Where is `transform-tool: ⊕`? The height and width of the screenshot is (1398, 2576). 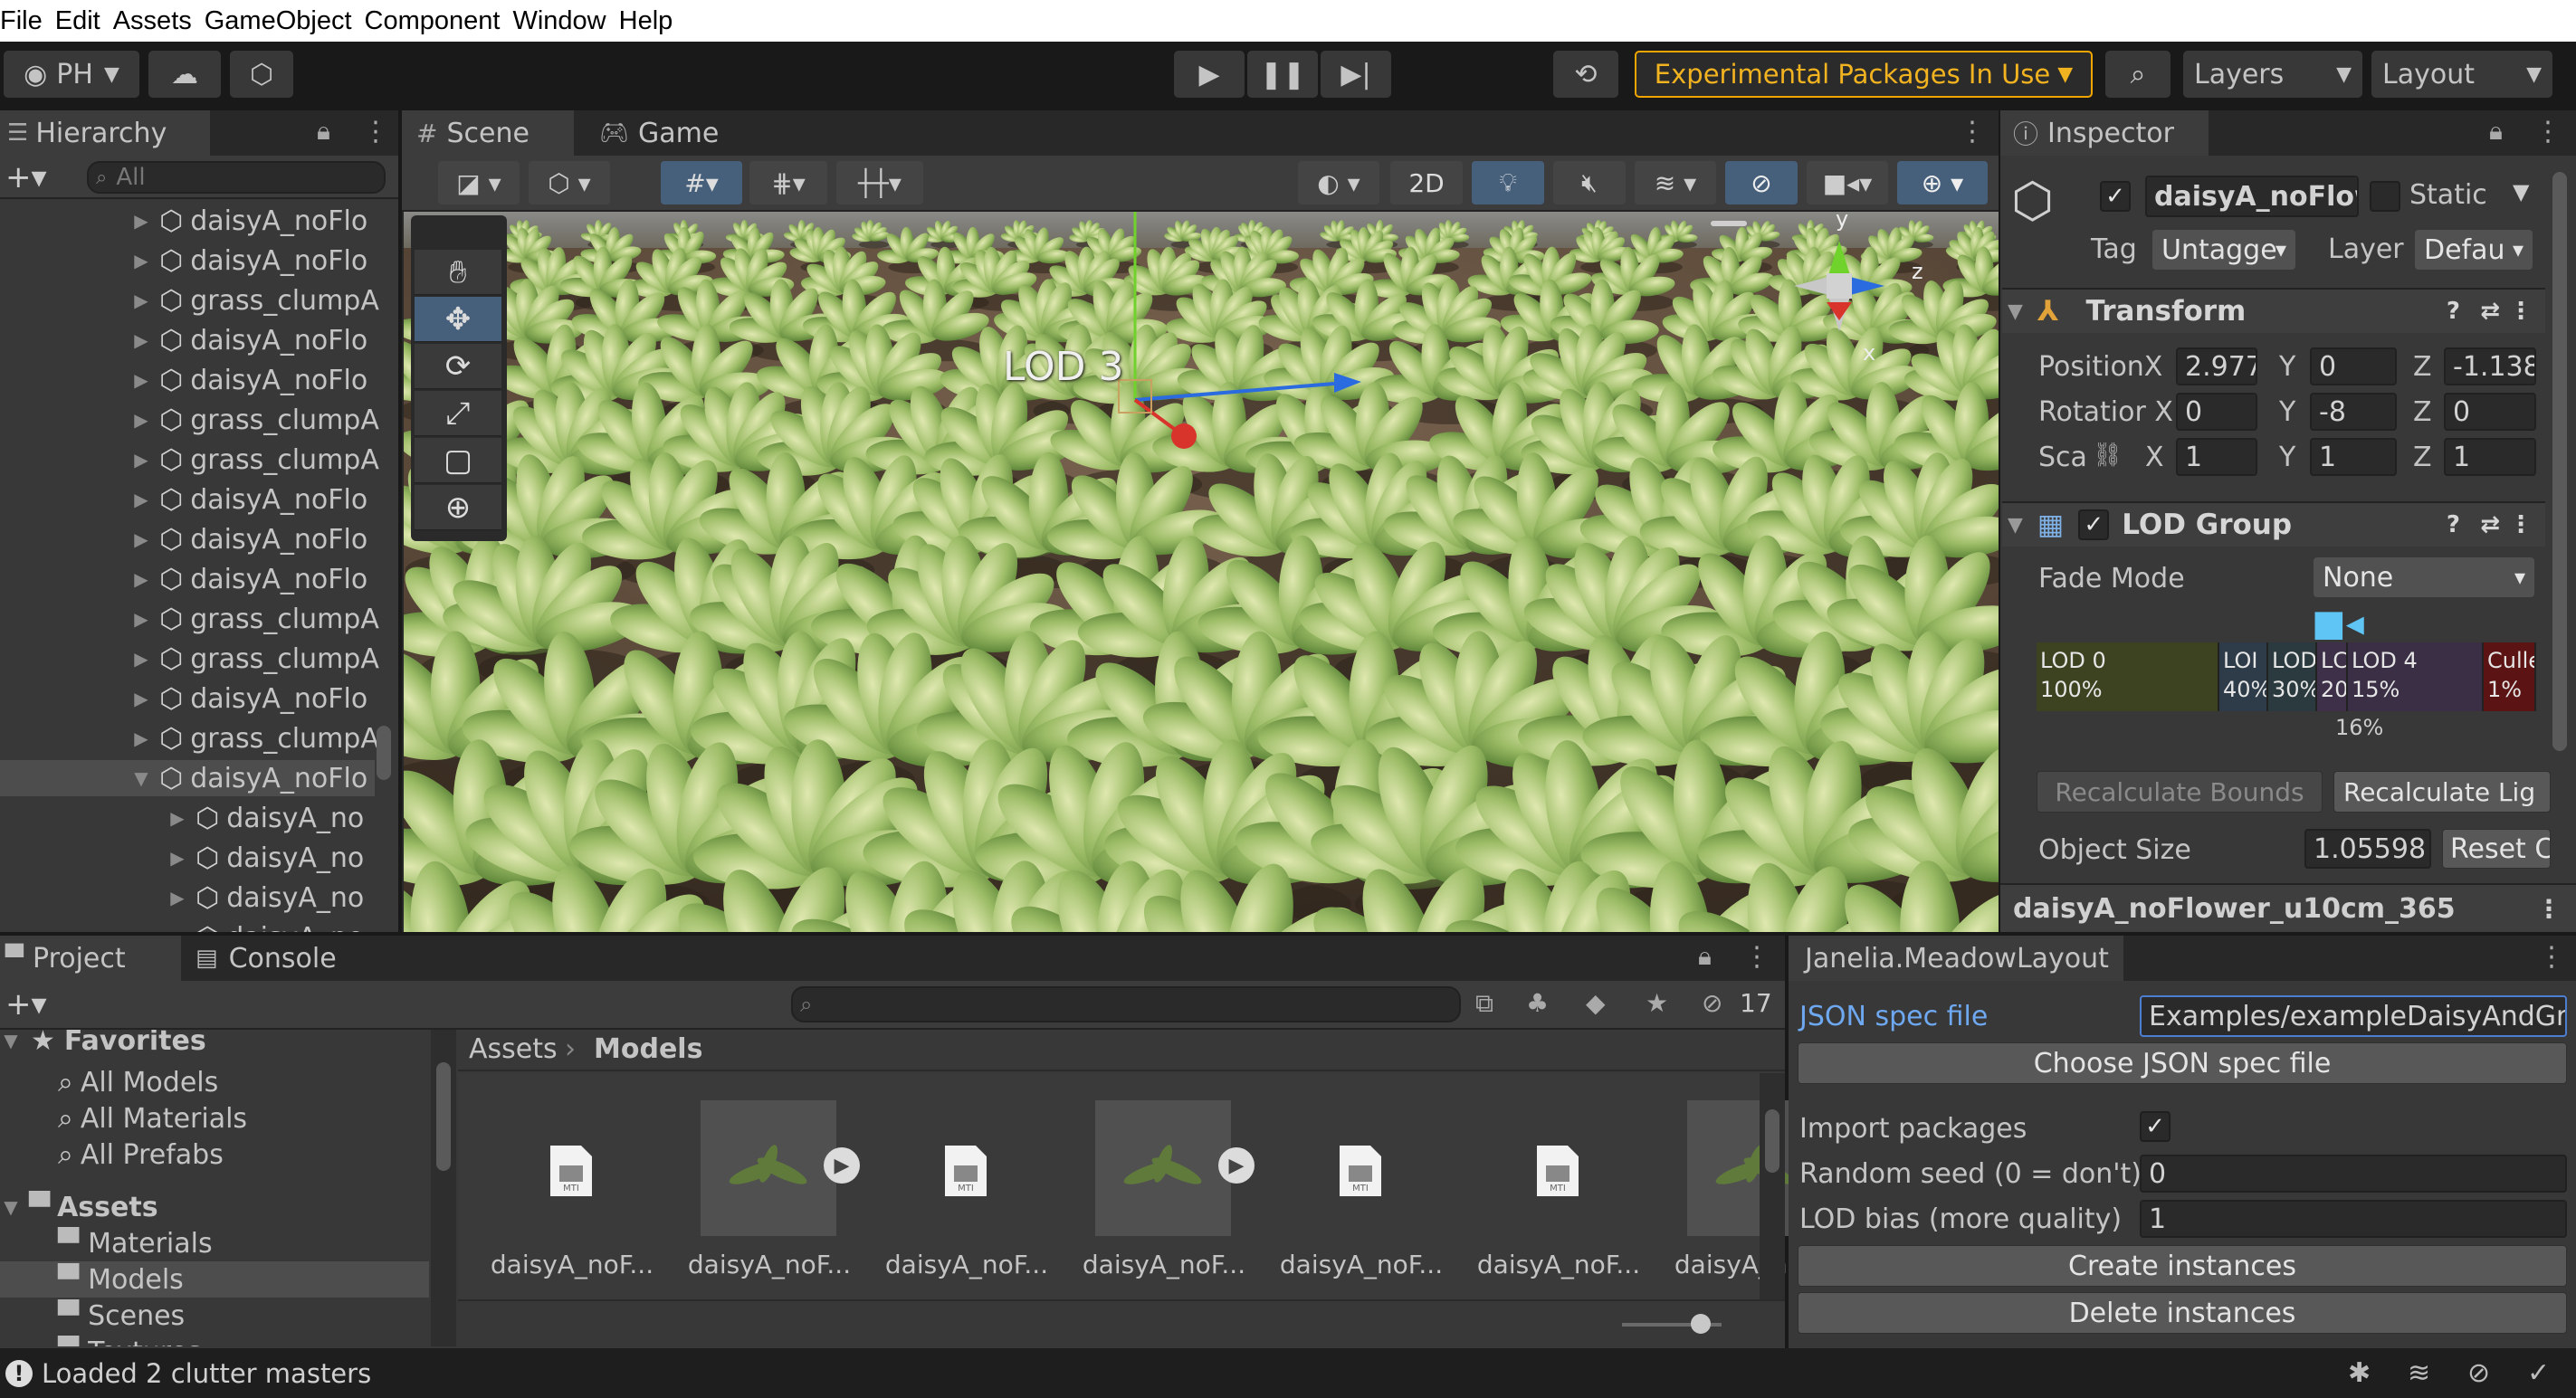
transform-tool: ⊕ is located at coordinates (458, 507).